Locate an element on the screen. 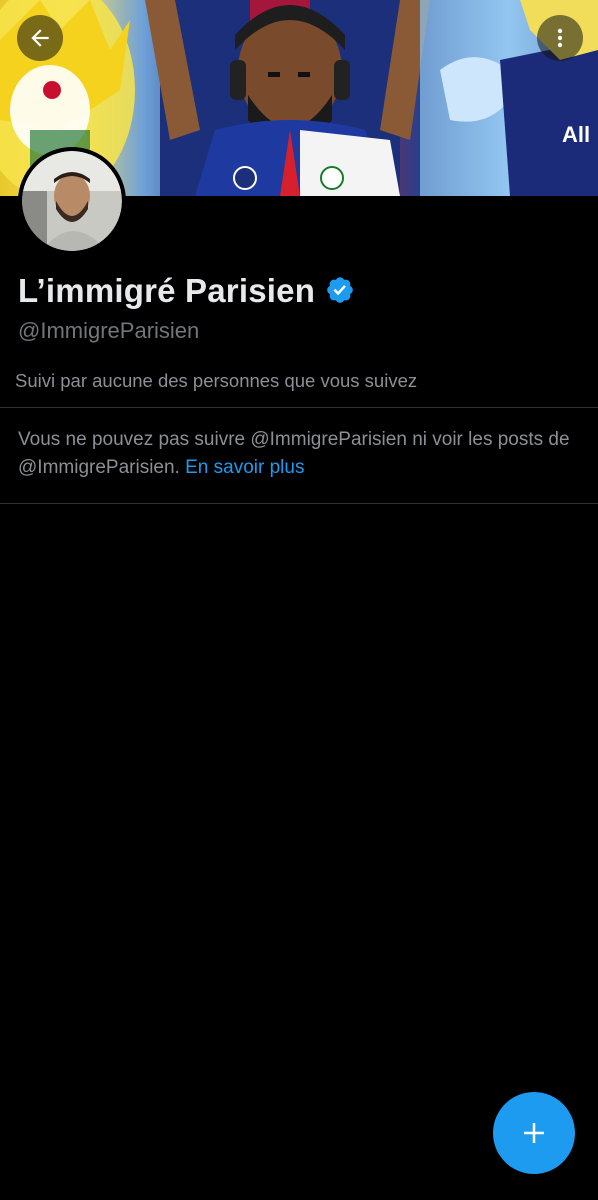  plus-icon is located at coordinates (534, 1133).